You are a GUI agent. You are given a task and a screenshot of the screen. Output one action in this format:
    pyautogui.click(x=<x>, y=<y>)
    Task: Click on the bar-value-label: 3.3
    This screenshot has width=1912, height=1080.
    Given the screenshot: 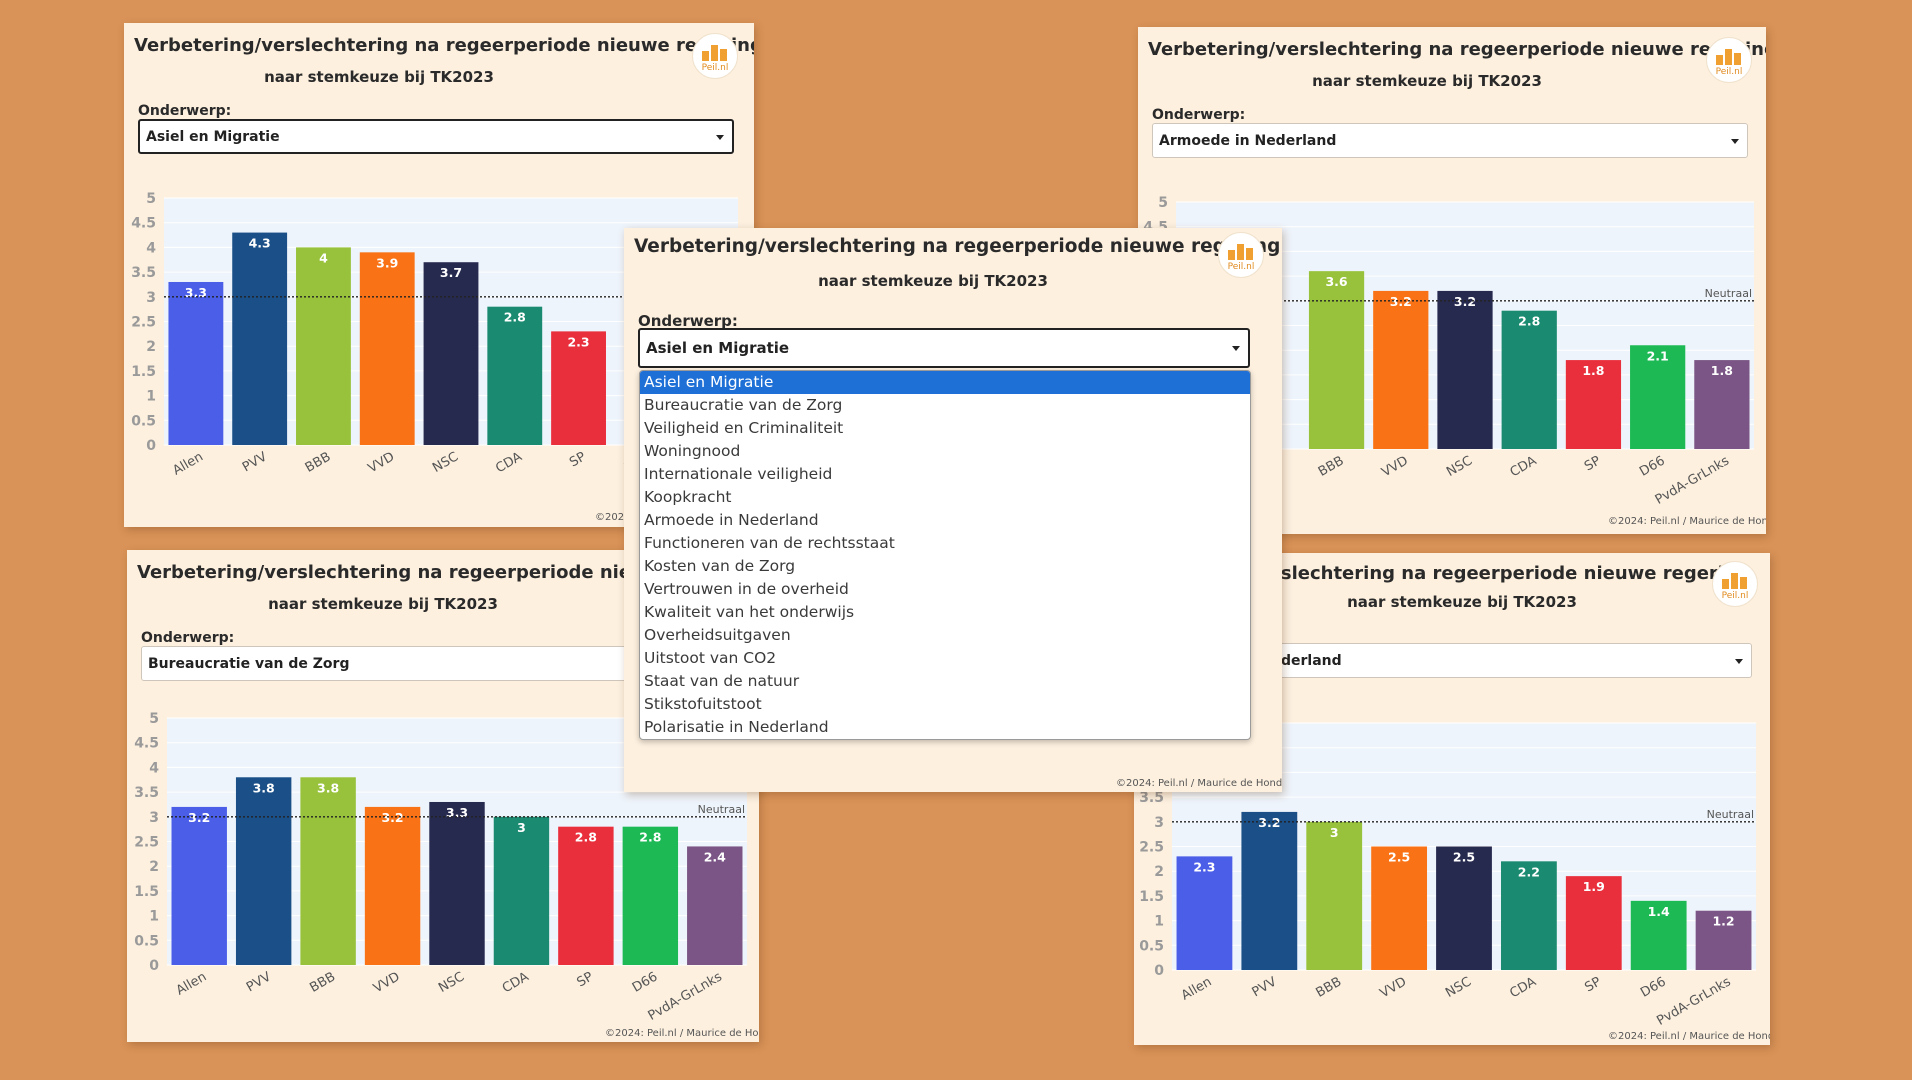 What is the action you would take?
    pyautogui.click(x=196, y=292)
    